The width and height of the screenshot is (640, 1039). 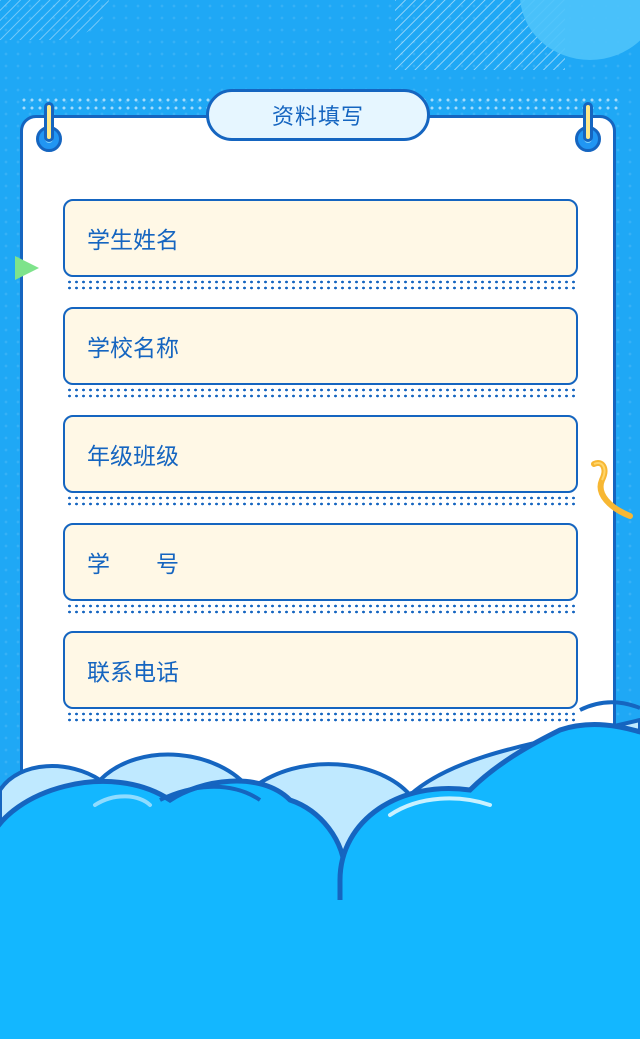 I want to click on student-id-label: 学 号, so click(x=133, y=565).